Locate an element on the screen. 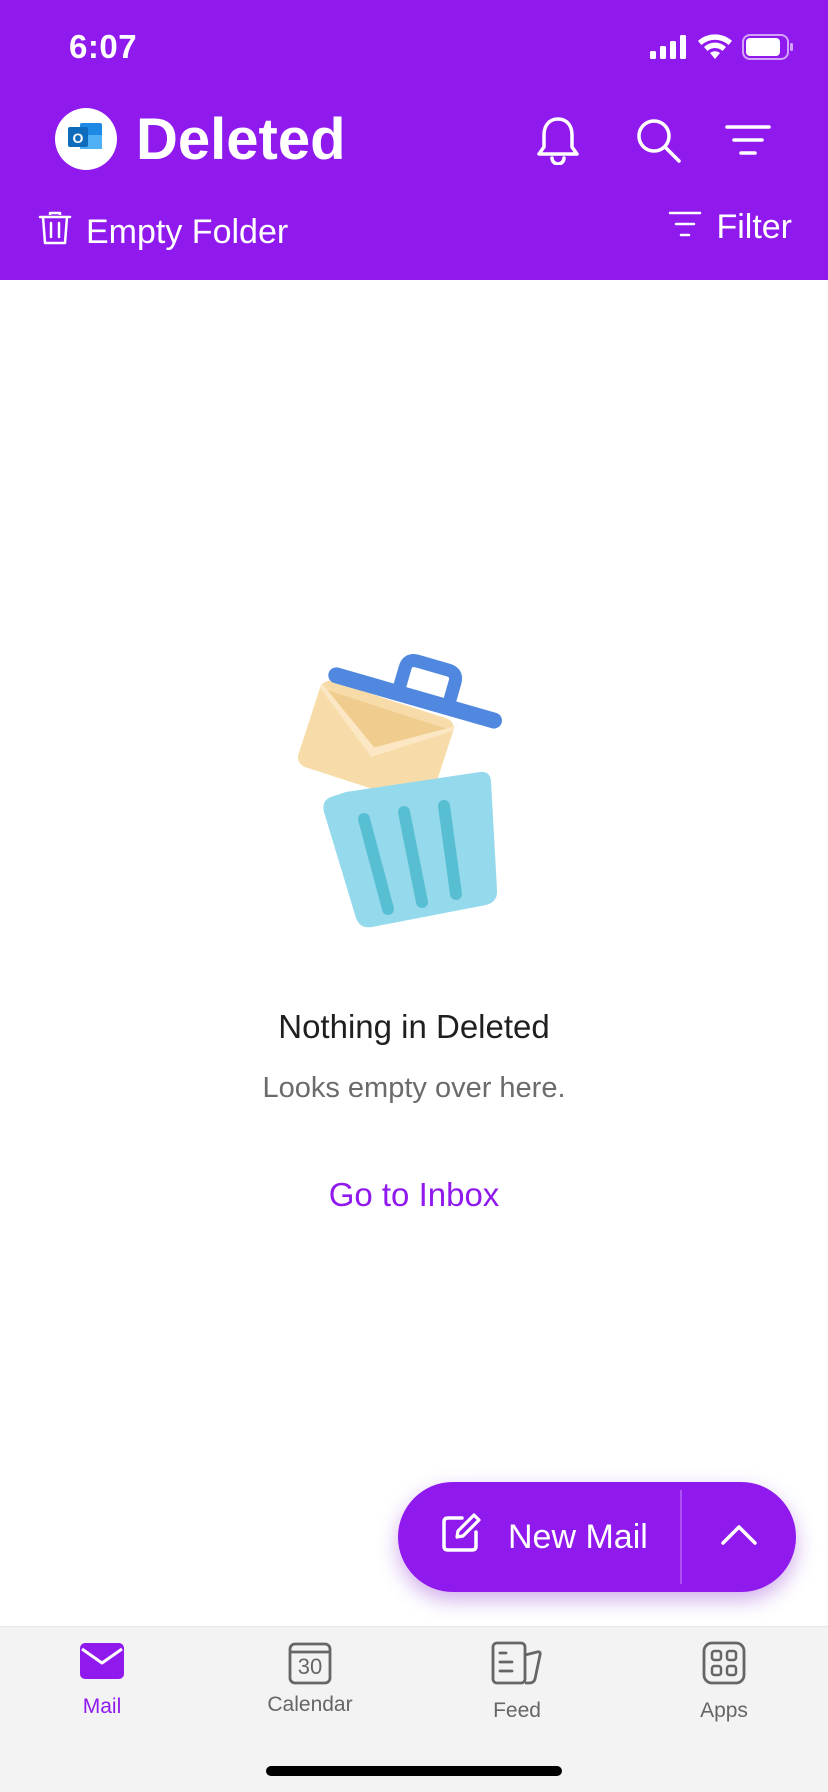 The width and height of the screenshot is (828, 1792). apps-grid-icon is located at coordinates (724, 1666).